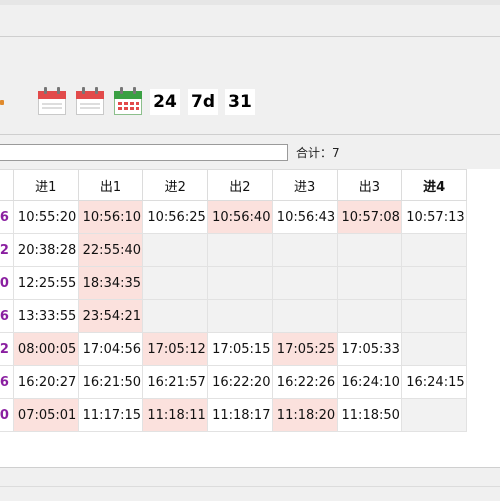  What do you see at coordinates (110, 185) in the screenshot?
I see `column-header: 出1` at bounding box center [110, 185].